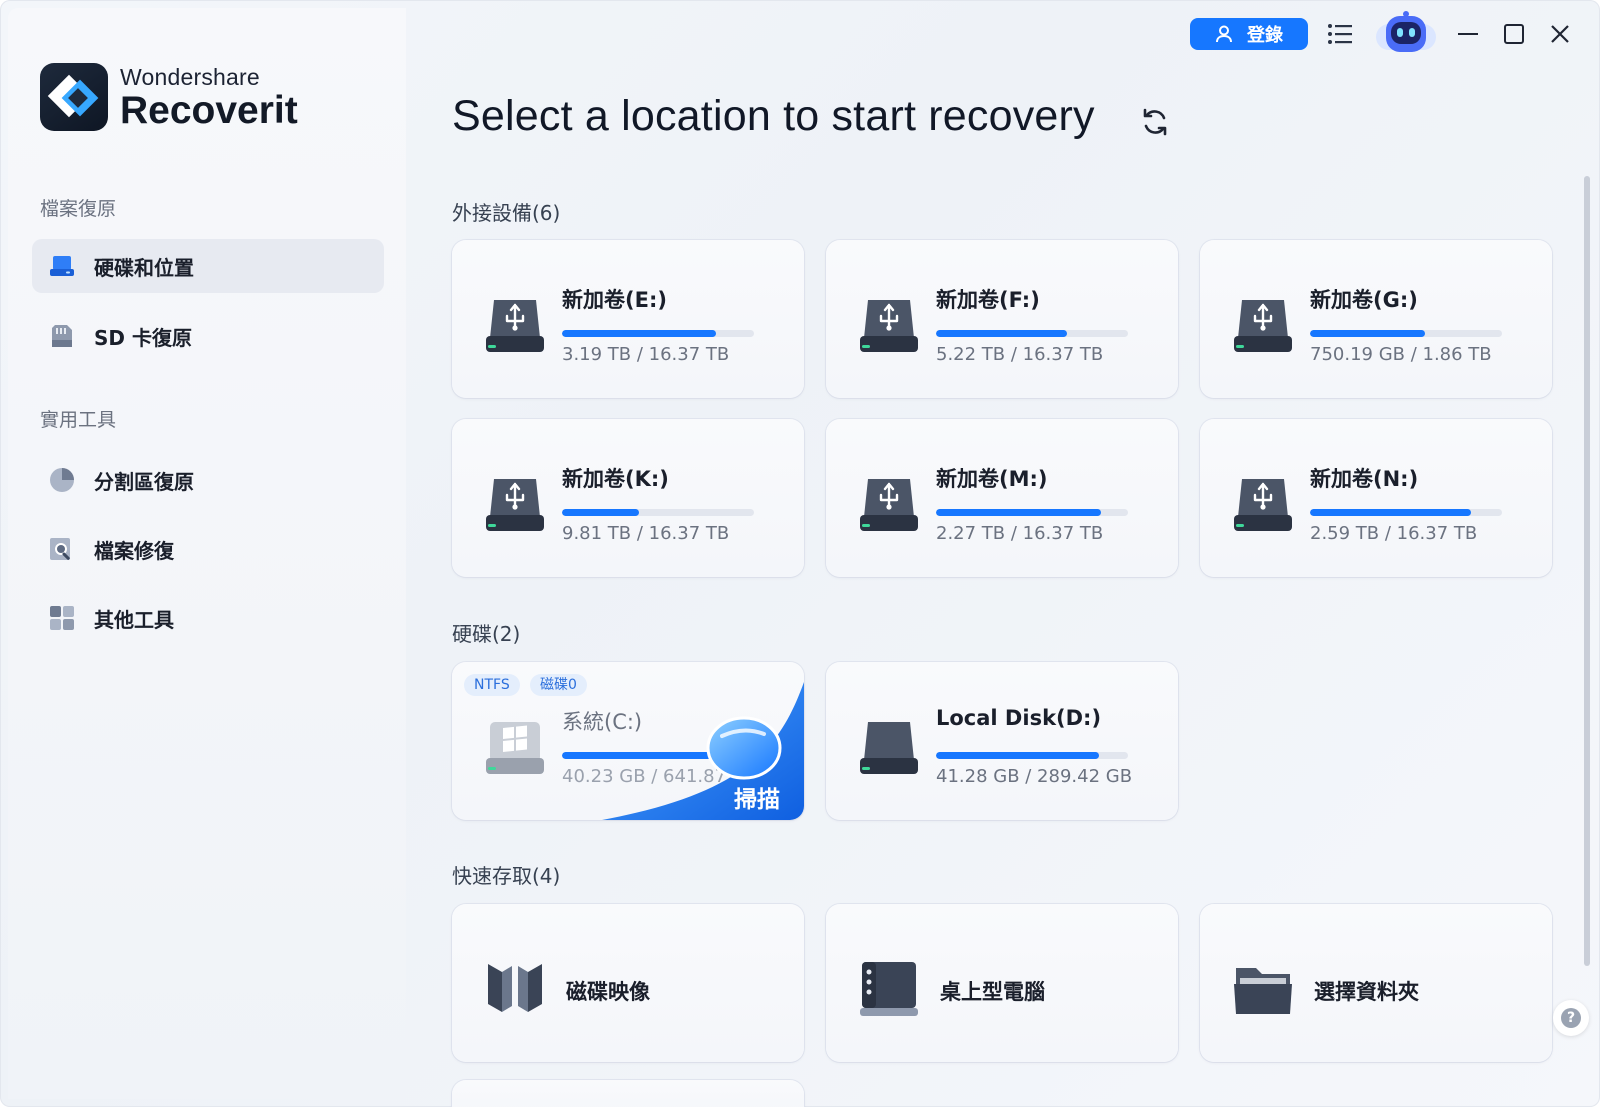  Describe the element at coordinates (1340, 34) in the screenshot. I see `list-menu-icon` at that location.